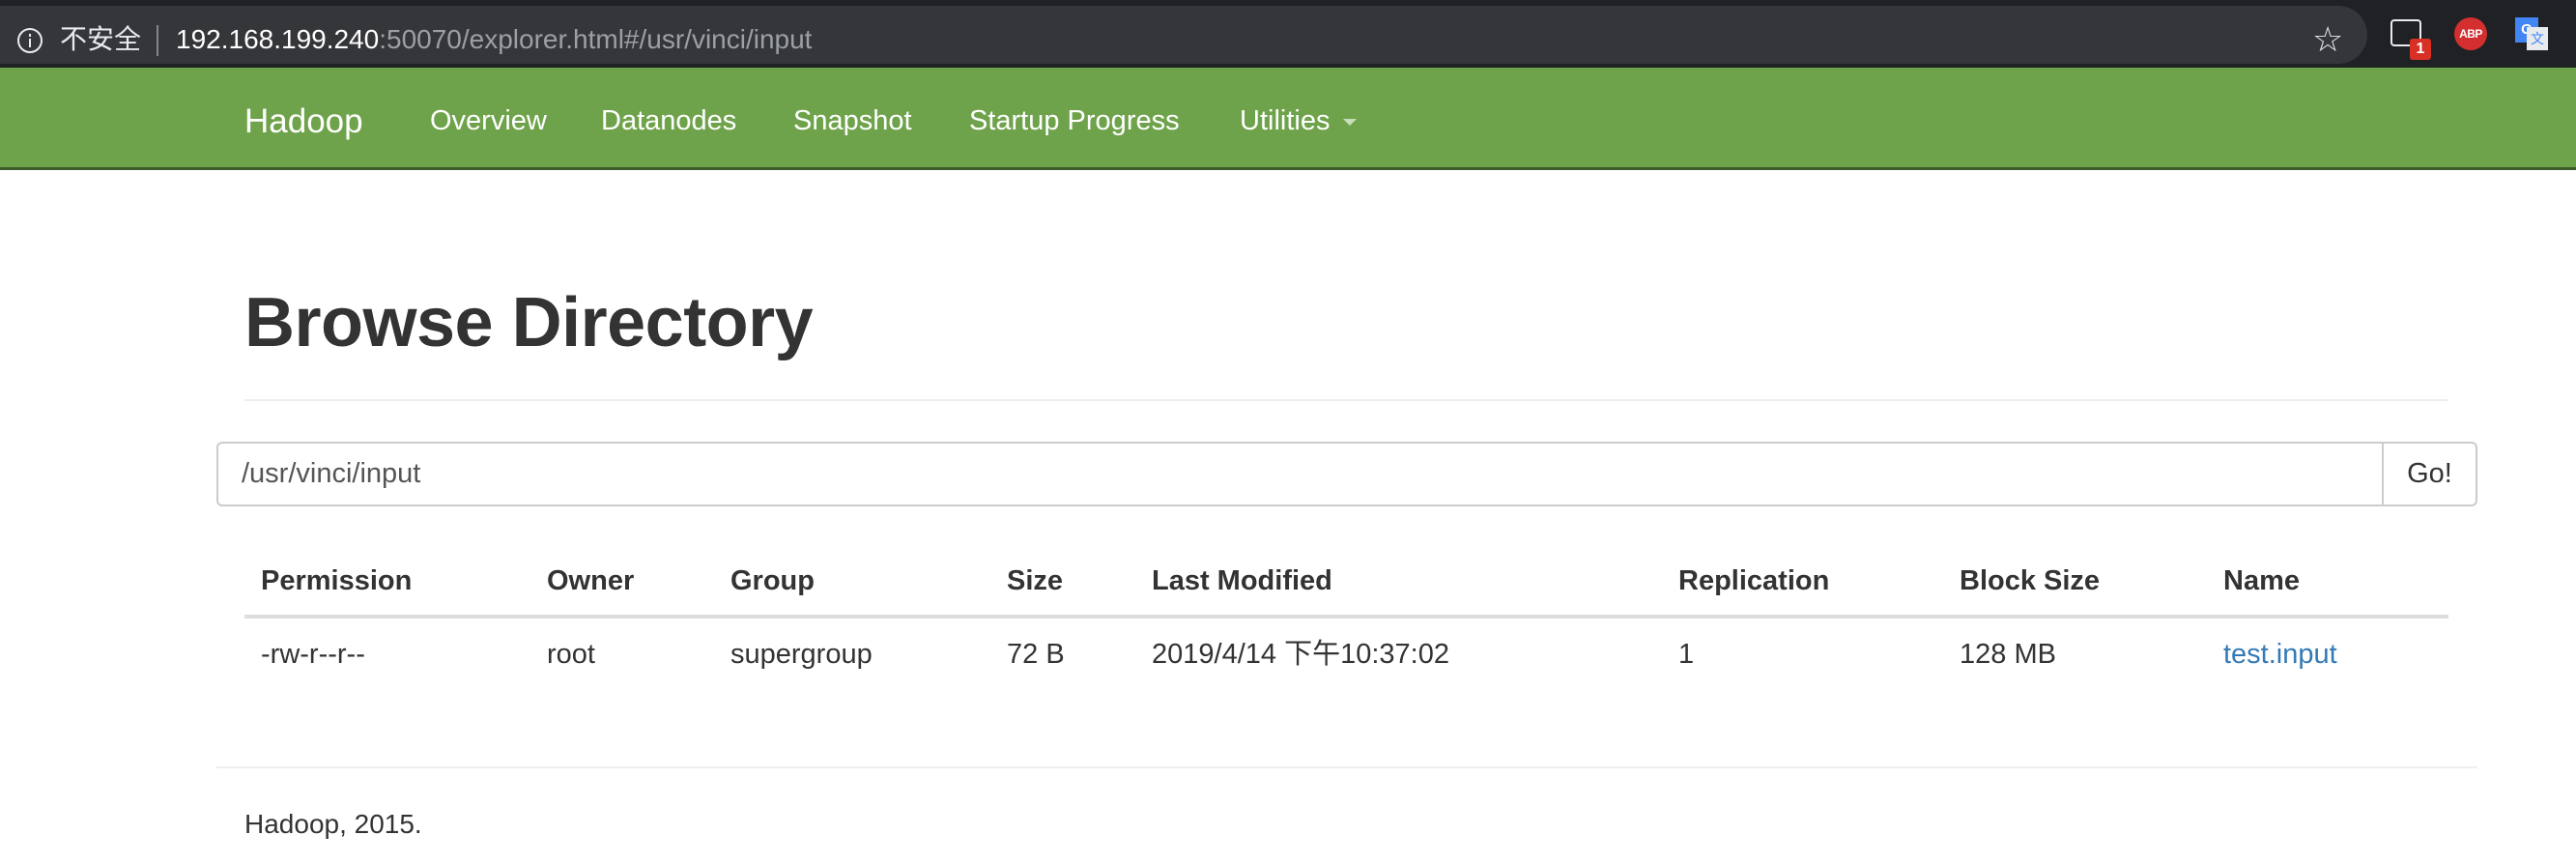 Image resolution: width=2576 pixels, height=864 pixels. What do you see at coordinates (489, 121) in the screenshot?
I see `nav-overview: Overview` at bounding box center [489, 121].